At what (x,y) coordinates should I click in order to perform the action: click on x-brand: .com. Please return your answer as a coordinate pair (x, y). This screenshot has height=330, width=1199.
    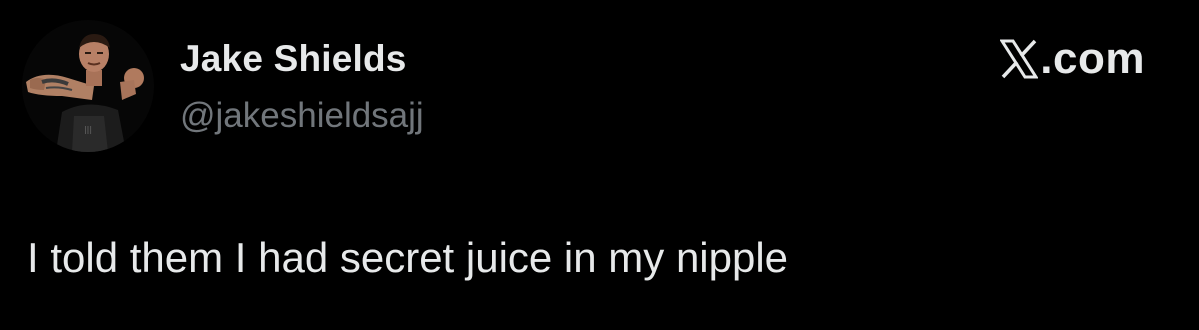
    Looking at the image, I should click on (1072, 59).